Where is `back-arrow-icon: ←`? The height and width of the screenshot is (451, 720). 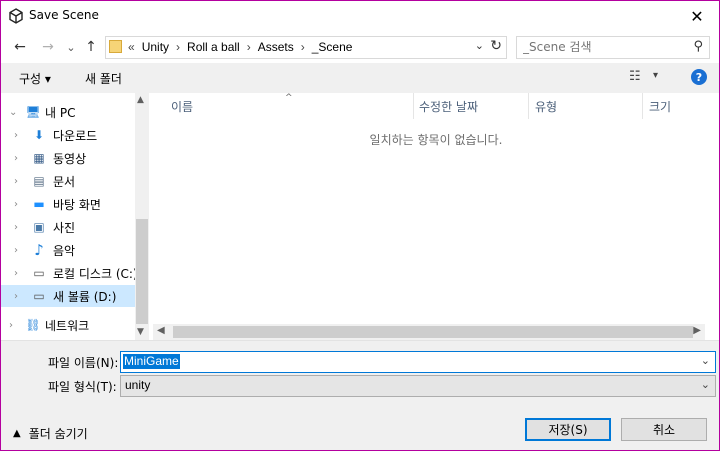 back-arrow-icon: ← is located at coordinates (20, 47).